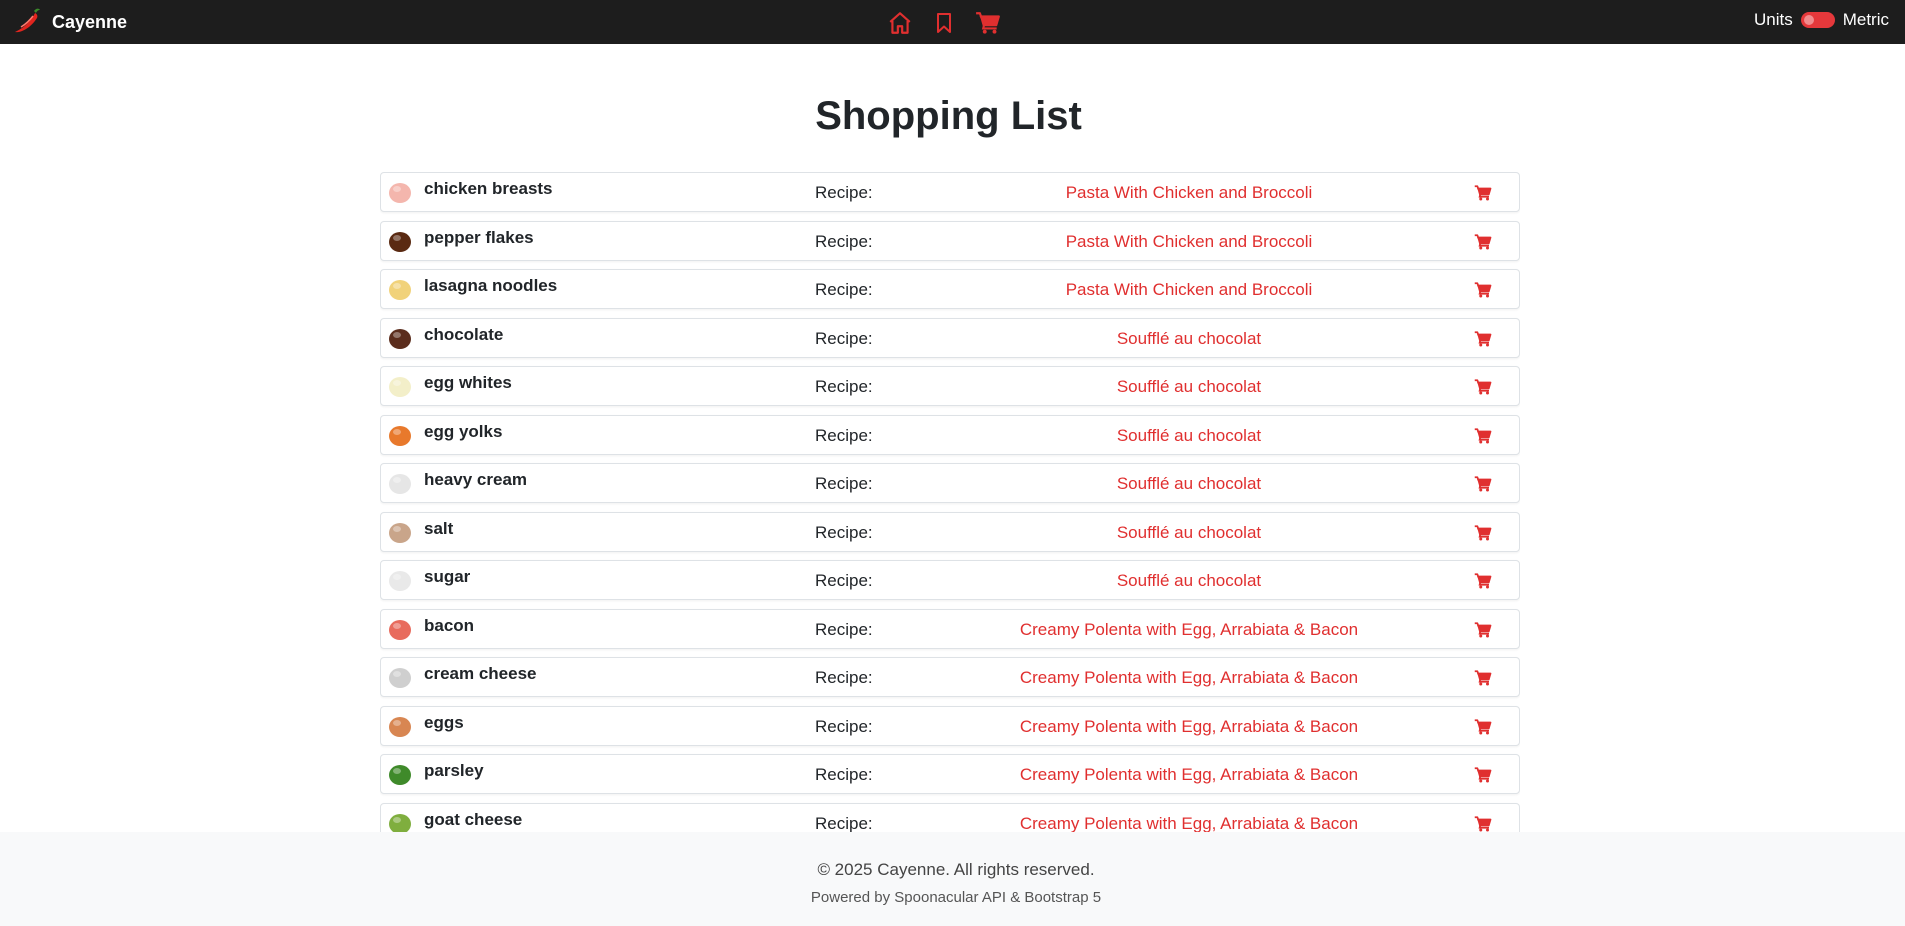 The height and width of the screenshot is (926, 1905). What do you see at coordinates (444, 722) in the screenshot?
I see `ingredient-name: eggs` at bounding box center [444, 722].